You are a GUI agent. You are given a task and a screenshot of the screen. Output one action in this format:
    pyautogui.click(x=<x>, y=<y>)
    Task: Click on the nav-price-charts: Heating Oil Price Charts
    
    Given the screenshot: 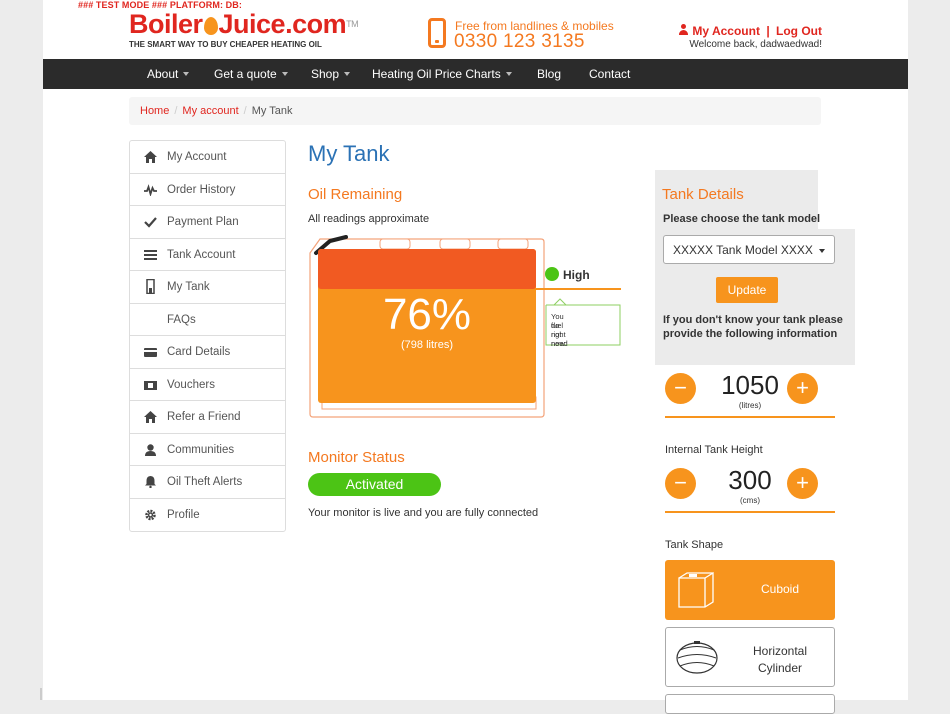 What is the action you would take?
    pyautogui.click(x=442, y=74)
    